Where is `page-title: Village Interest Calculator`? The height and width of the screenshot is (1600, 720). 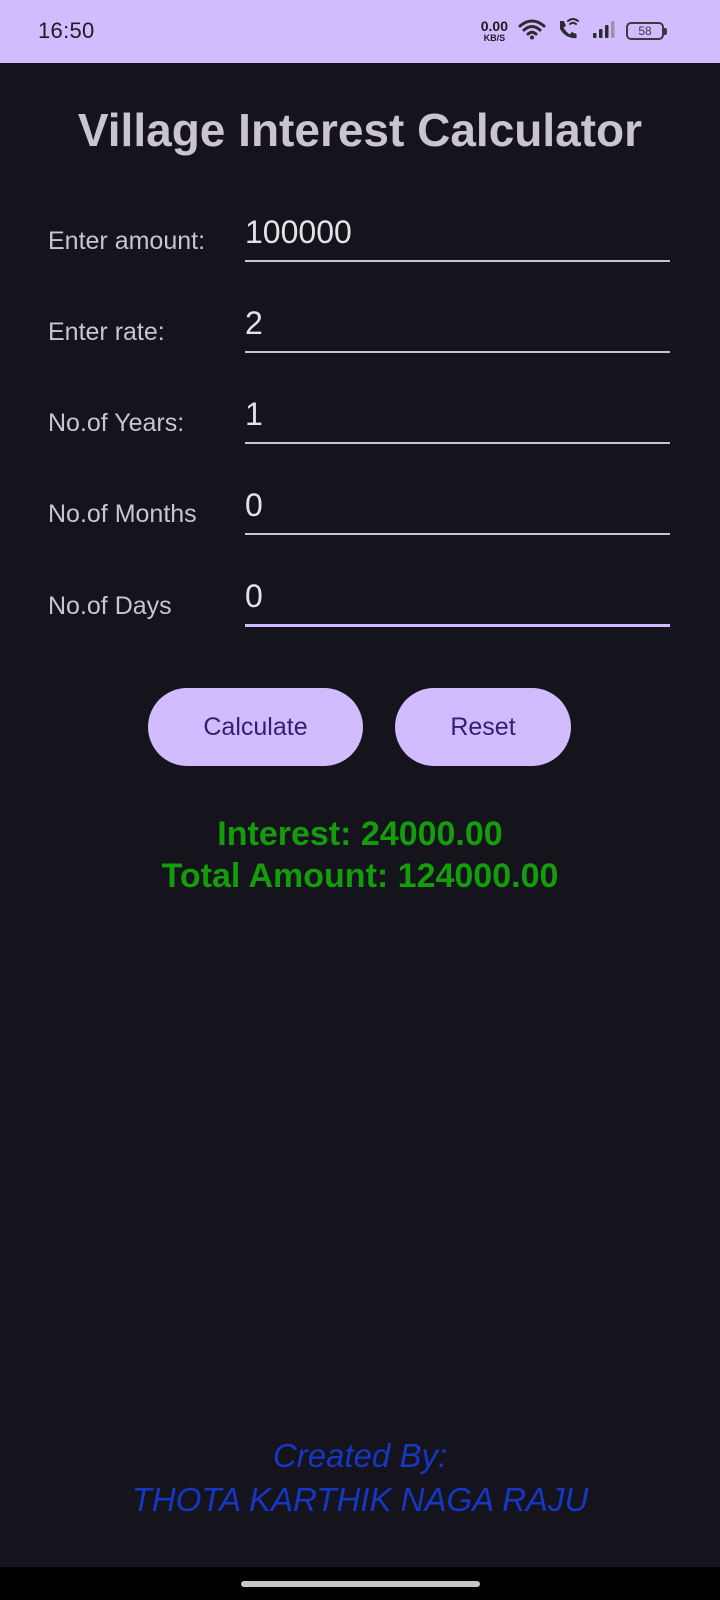 page-title: Village Interest Calculator is located at coordinates (360, 130).